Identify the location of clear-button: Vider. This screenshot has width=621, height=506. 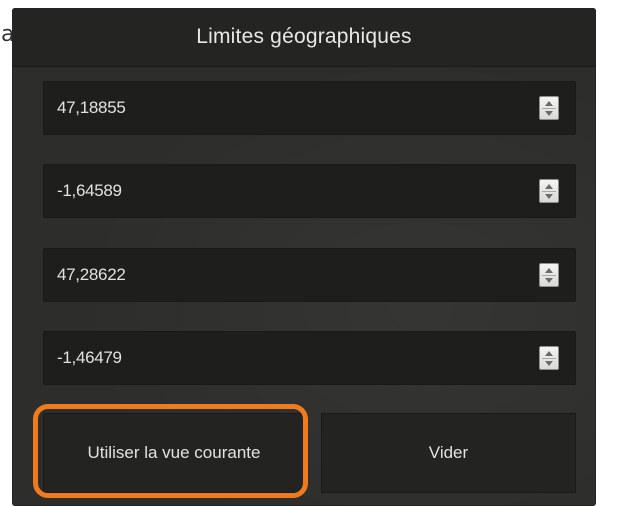
(448, 453).